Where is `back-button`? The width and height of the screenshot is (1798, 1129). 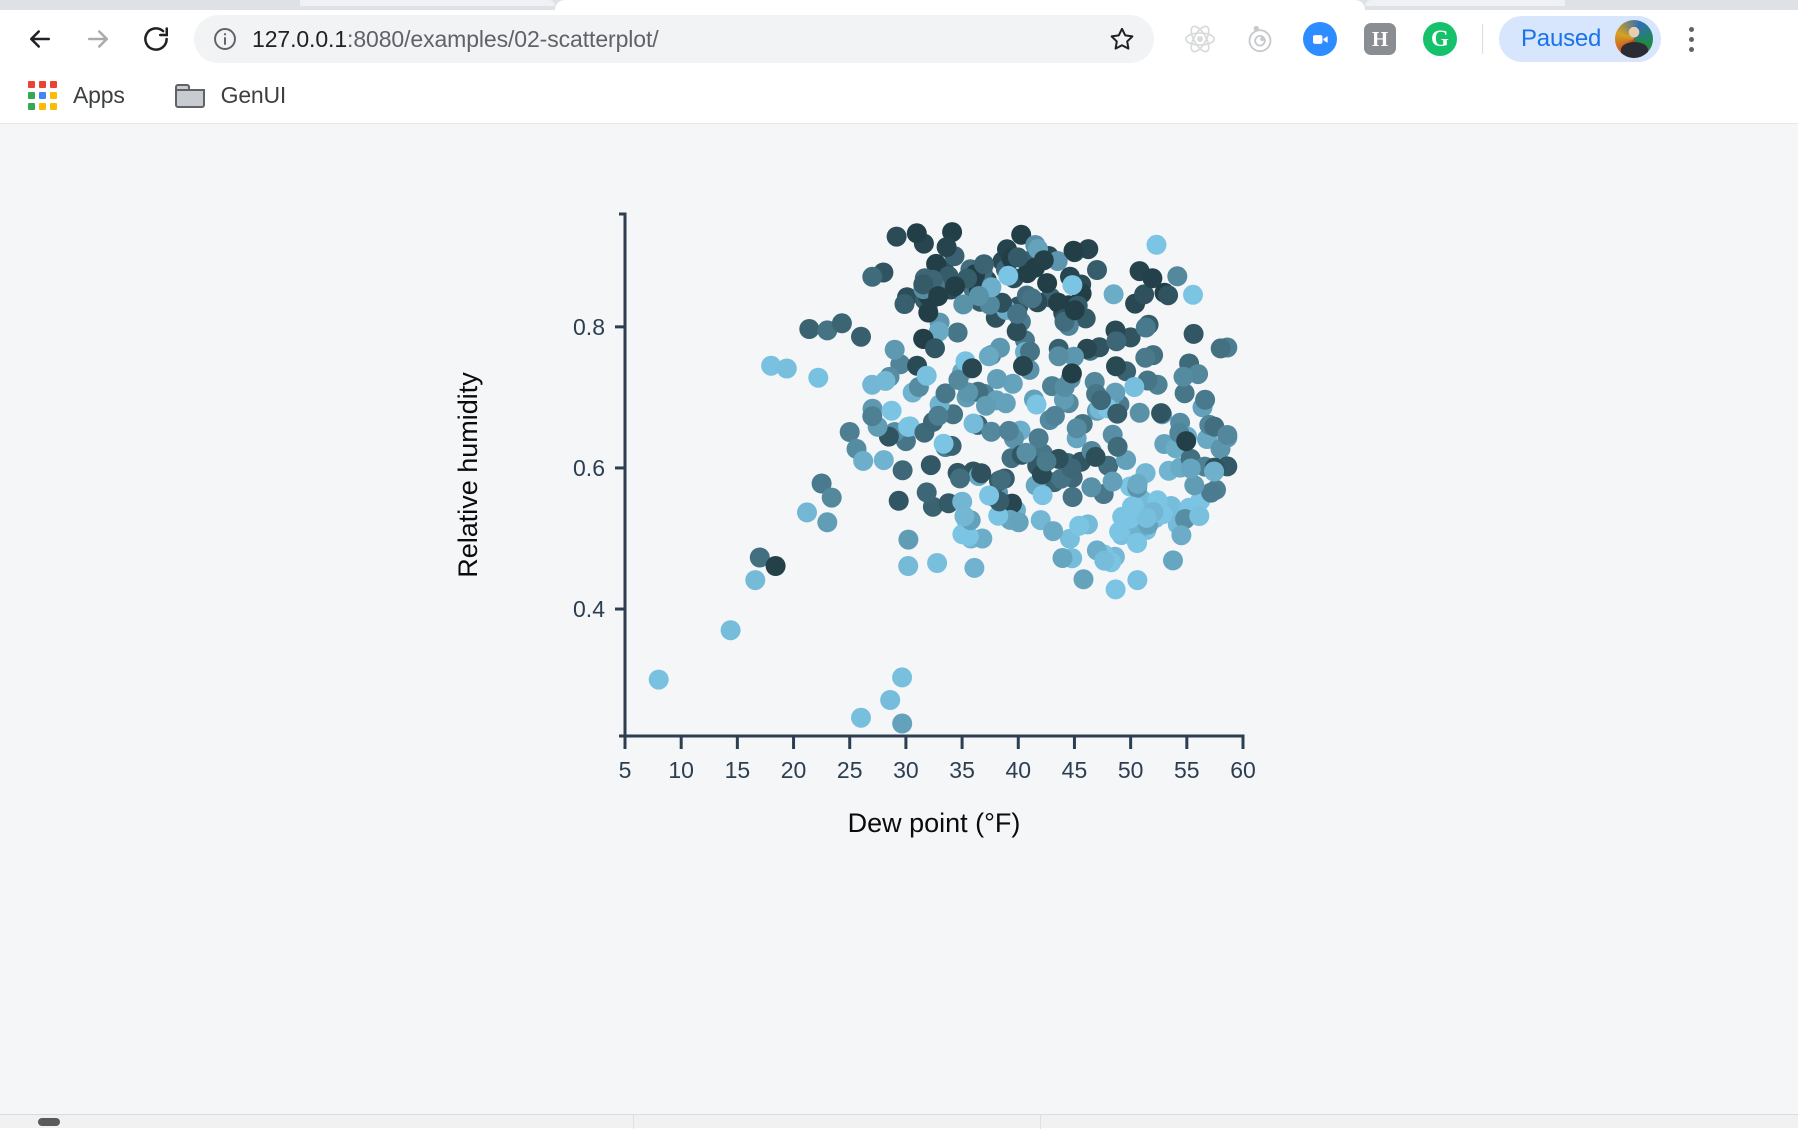 back-button is located at coordinates (40, 39).